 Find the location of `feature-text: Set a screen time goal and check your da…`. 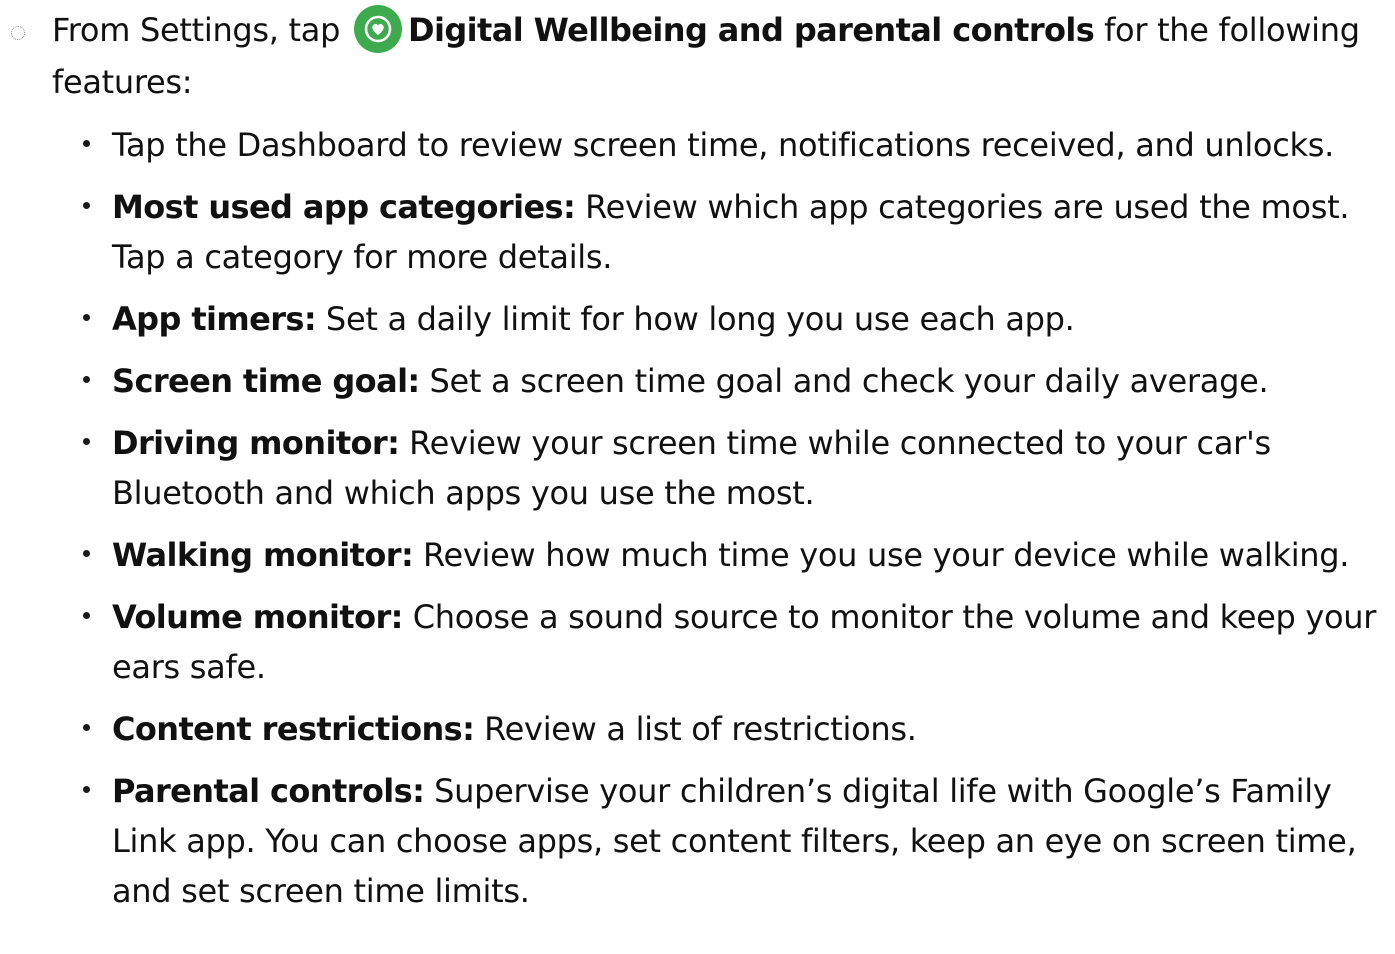

feature-text: Set a screen time goal and check your da… is located at coordinates (844, 381).